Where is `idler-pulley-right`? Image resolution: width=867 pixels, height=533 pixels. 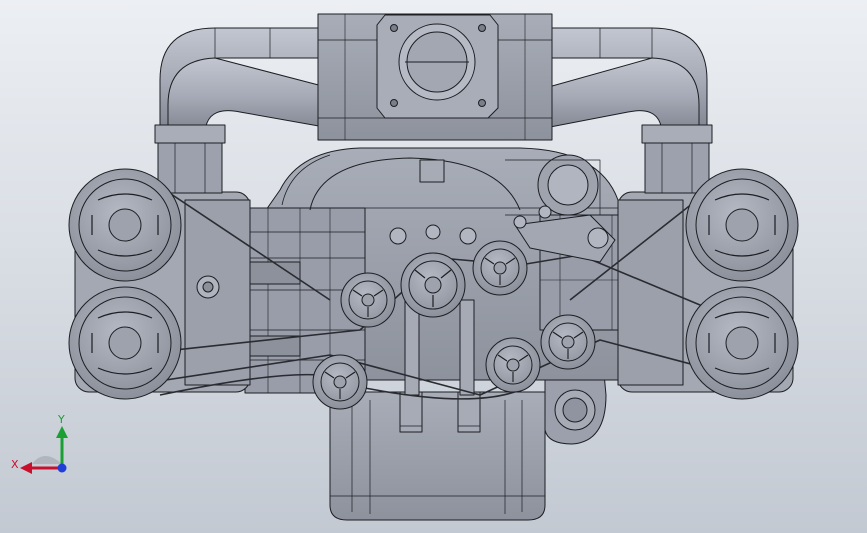 idler-pulley-right is located at coordinates (568, 342).